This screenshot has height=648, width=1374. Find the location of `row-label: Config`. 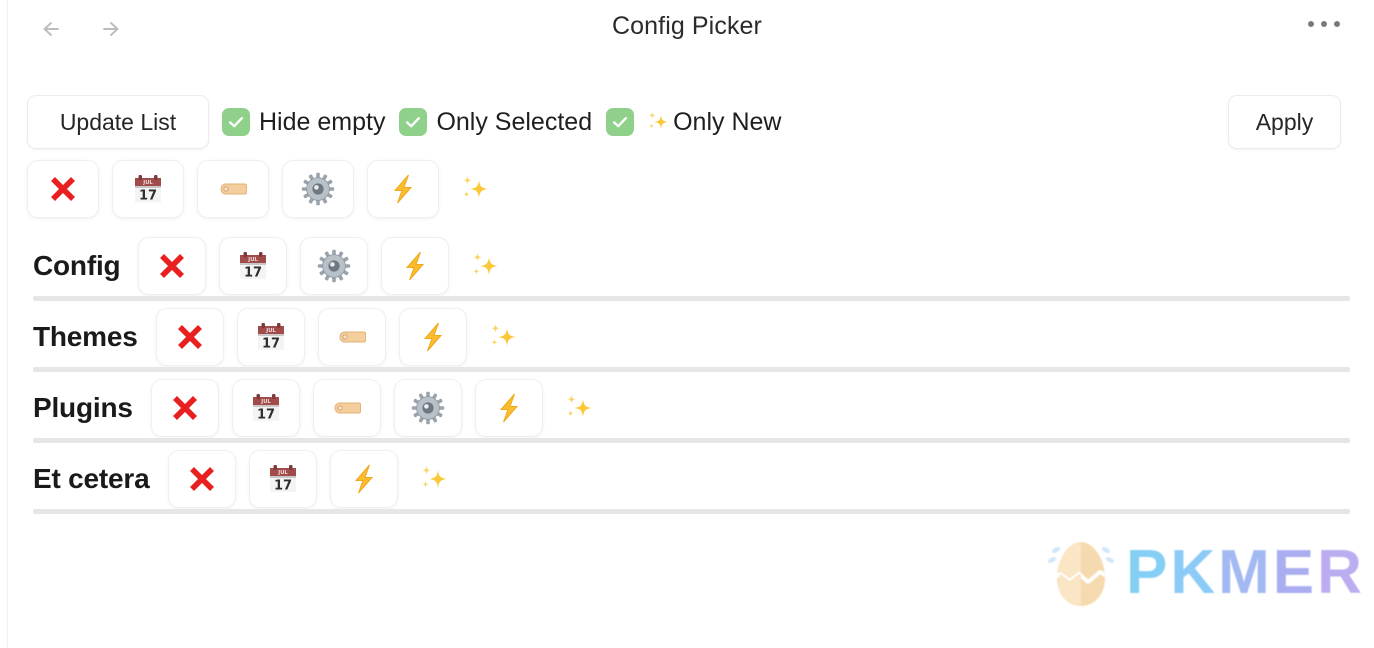

row-label: Config is located at coordinates (77, 265).